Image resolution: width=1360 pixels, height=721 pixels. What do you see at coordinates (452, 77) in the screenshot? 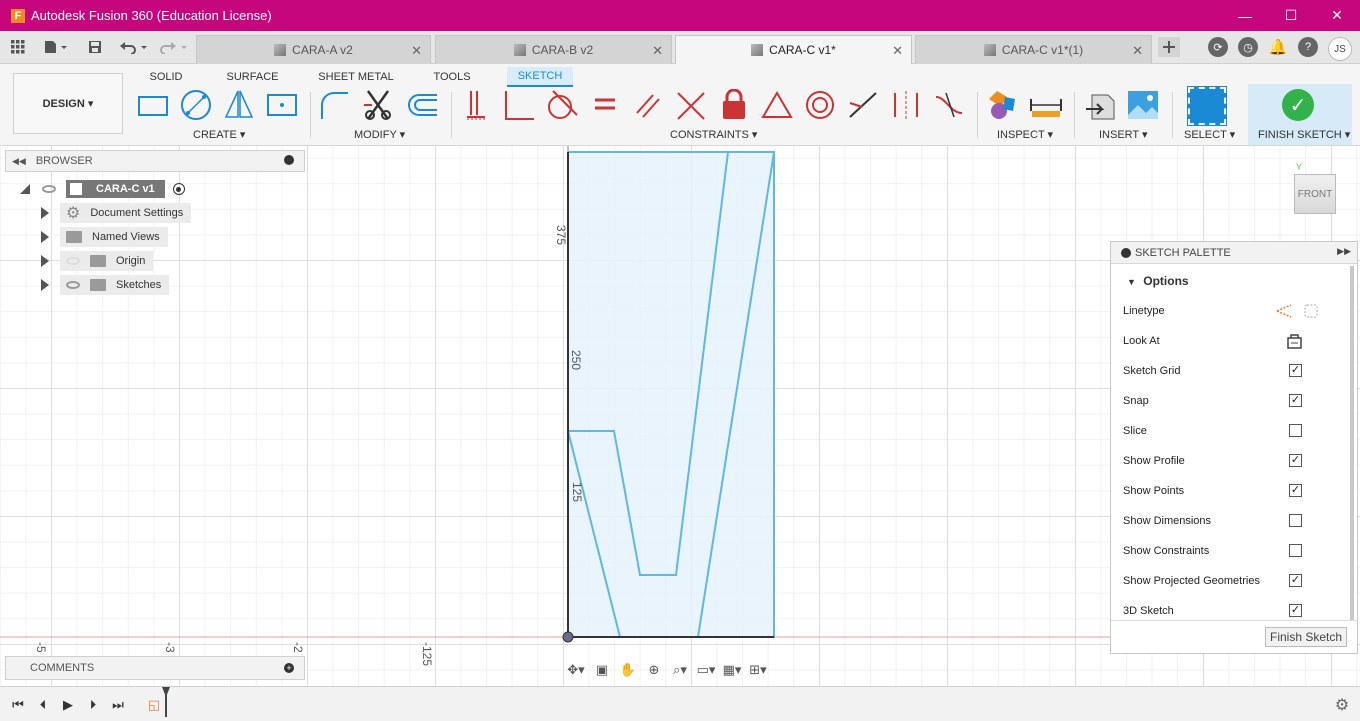
I see `tab-tools: TOOLS` at bounding box center [452, 77].